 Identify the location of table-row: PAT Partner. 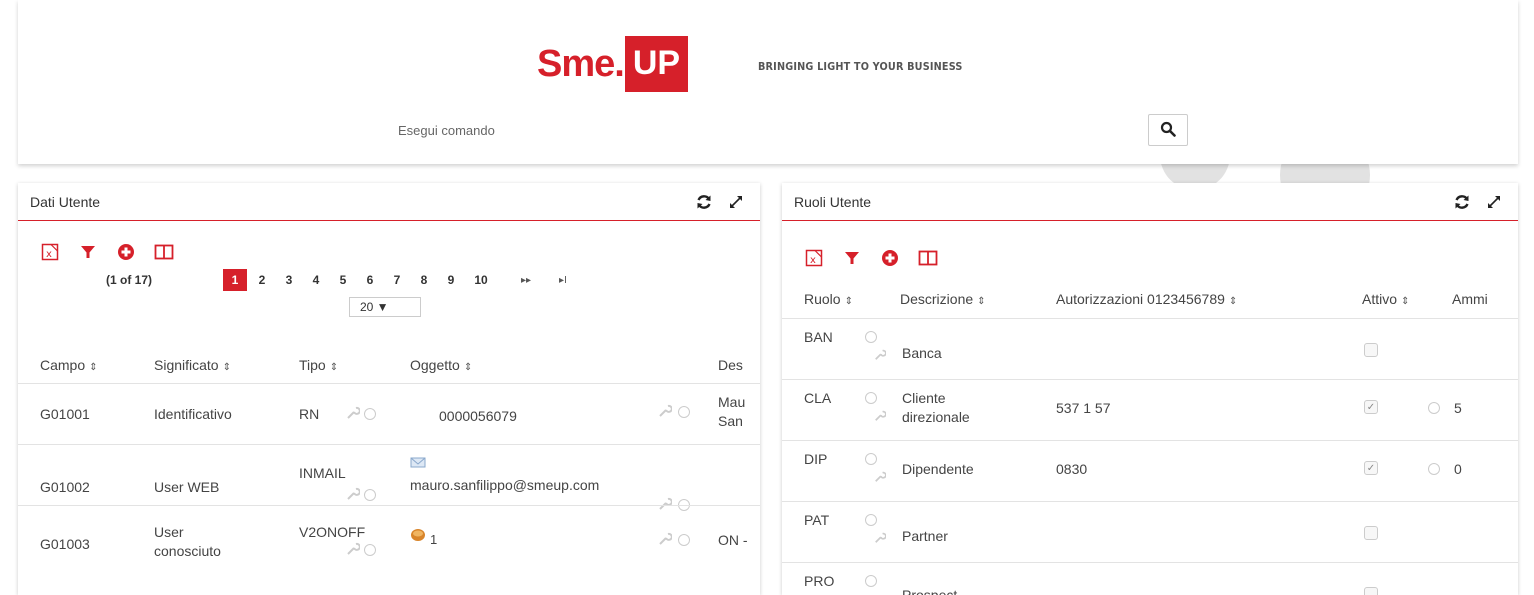
(1150, 531).